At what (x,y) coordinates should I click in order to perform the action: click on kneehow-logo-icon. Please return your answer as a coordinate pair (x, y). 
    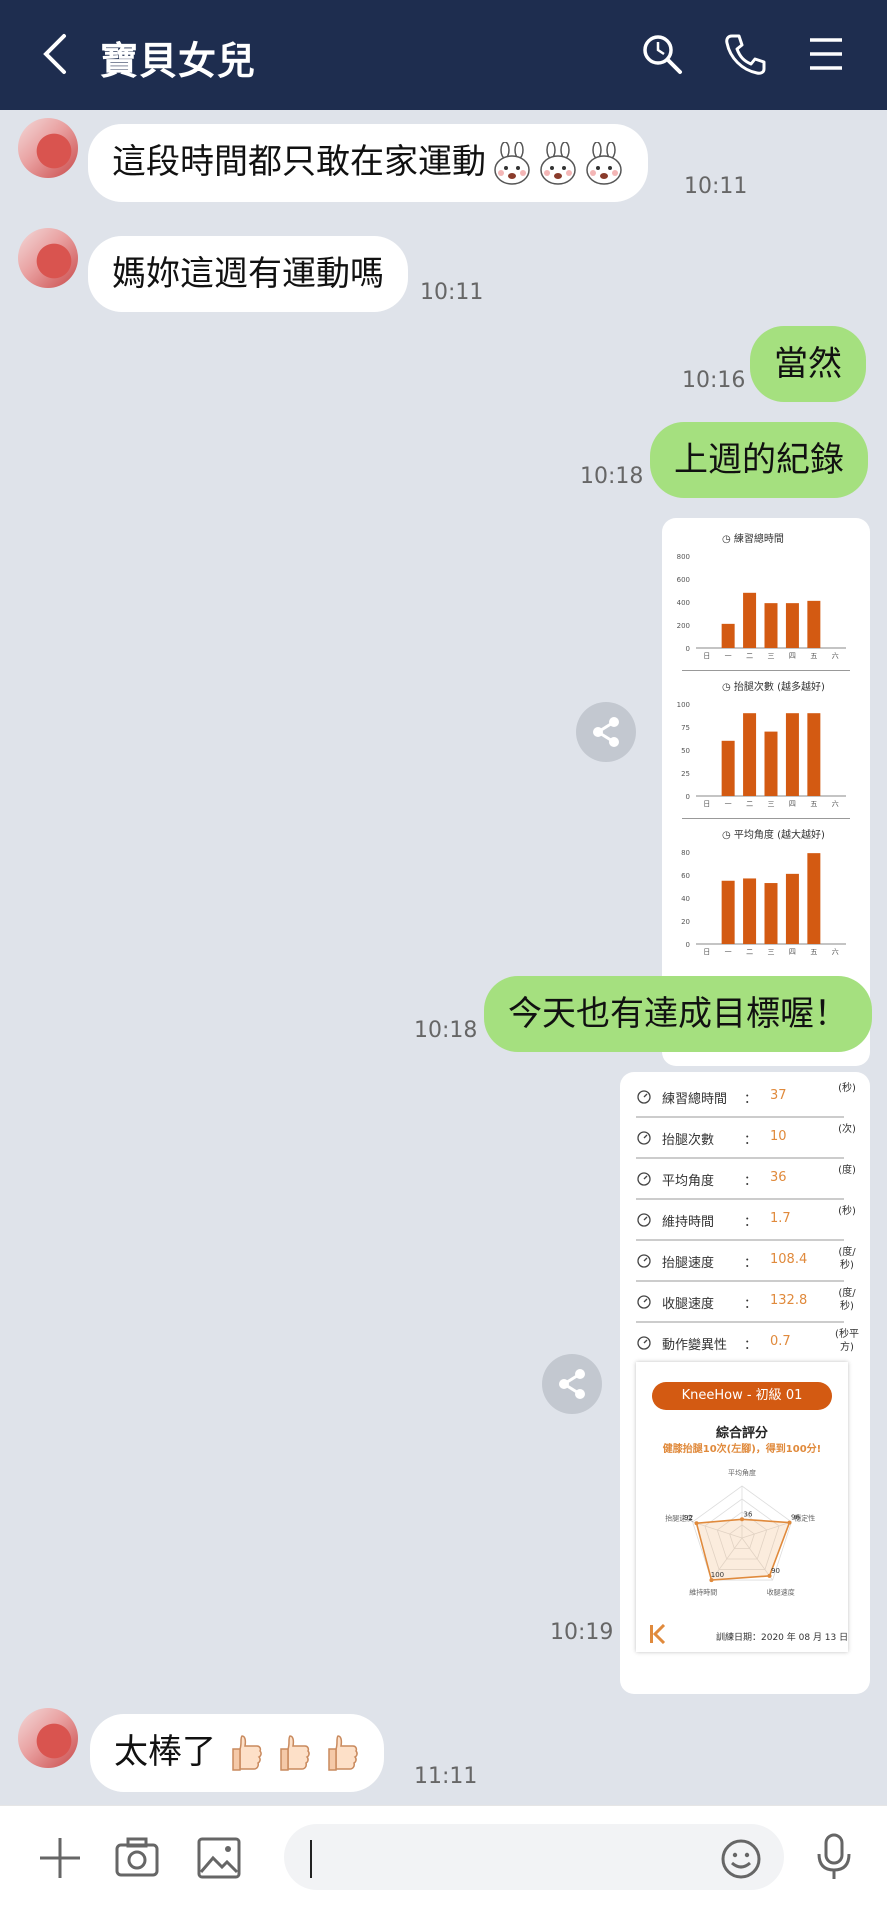
    Looking at the image, I should click on (658, 1634).